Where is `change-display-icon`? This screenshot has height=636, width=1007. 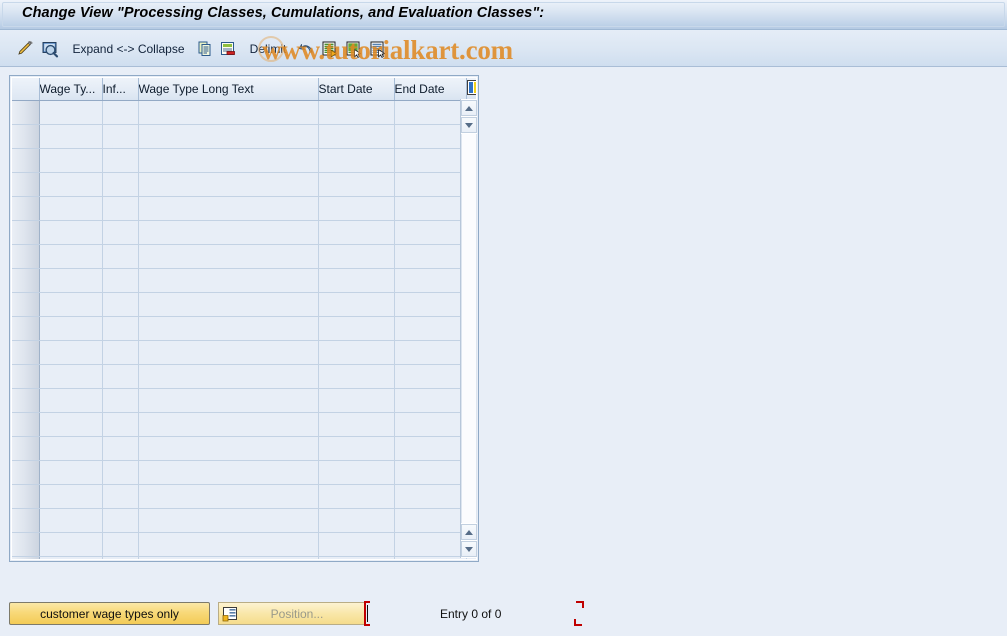 change-display-icon is located at coordinates (25, 48).